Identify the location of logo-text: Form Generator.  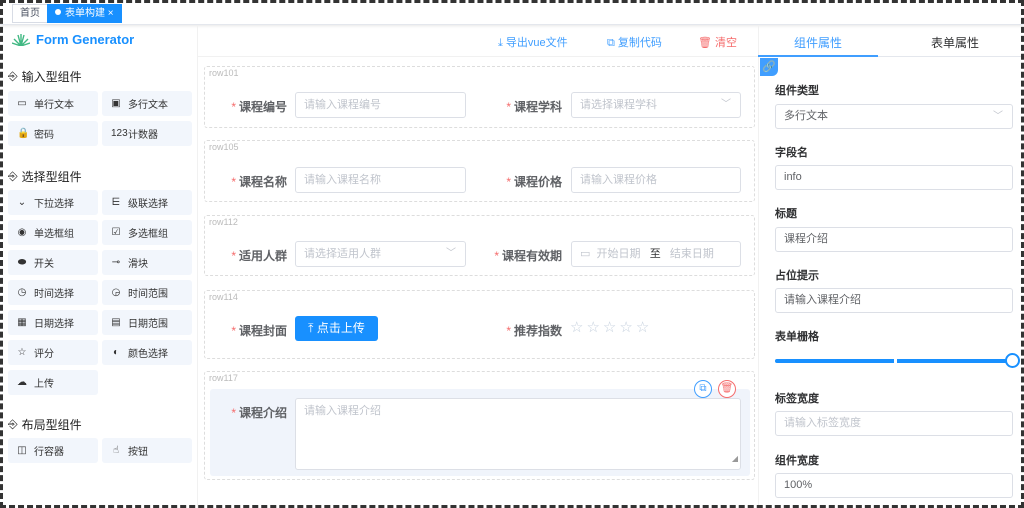
(85, 39).